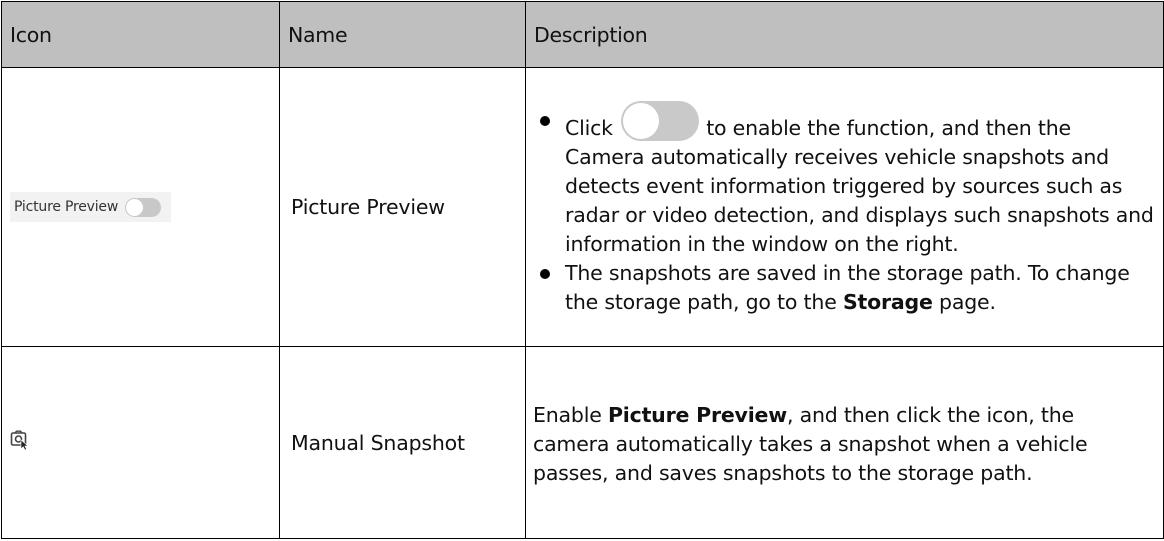  Describe the element at coordinates (967, 302) in the screenshot. I see `bullet-text-page: page.` at that location.